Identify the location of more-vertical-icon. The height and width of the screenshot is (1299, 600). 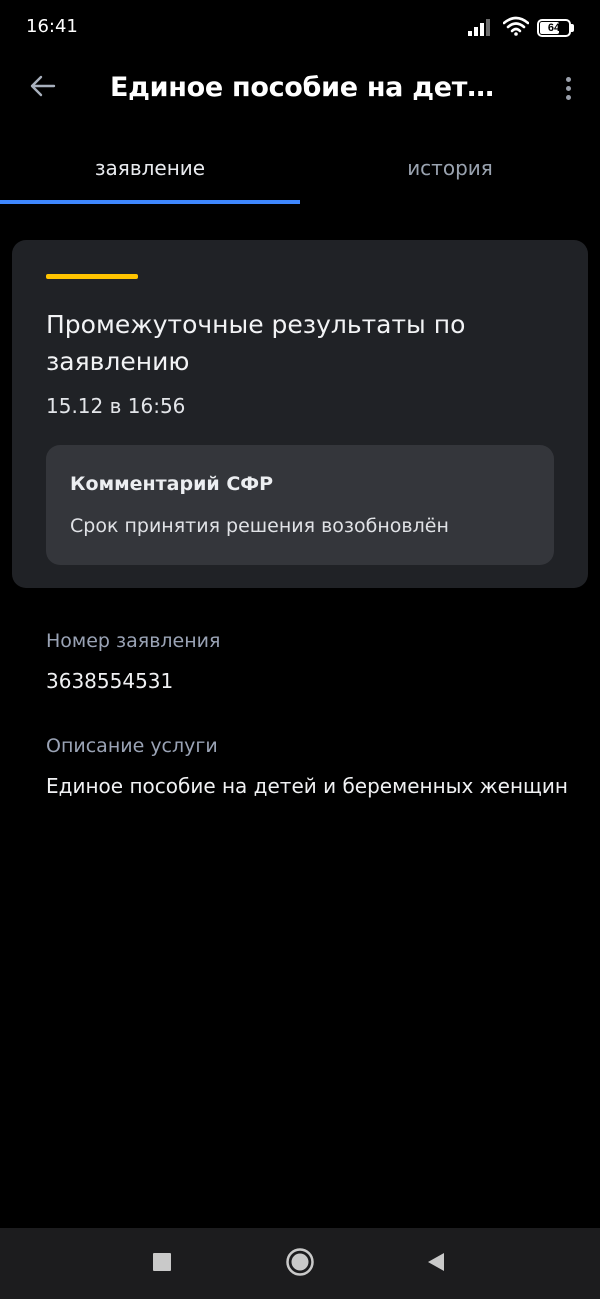
(568, 88).